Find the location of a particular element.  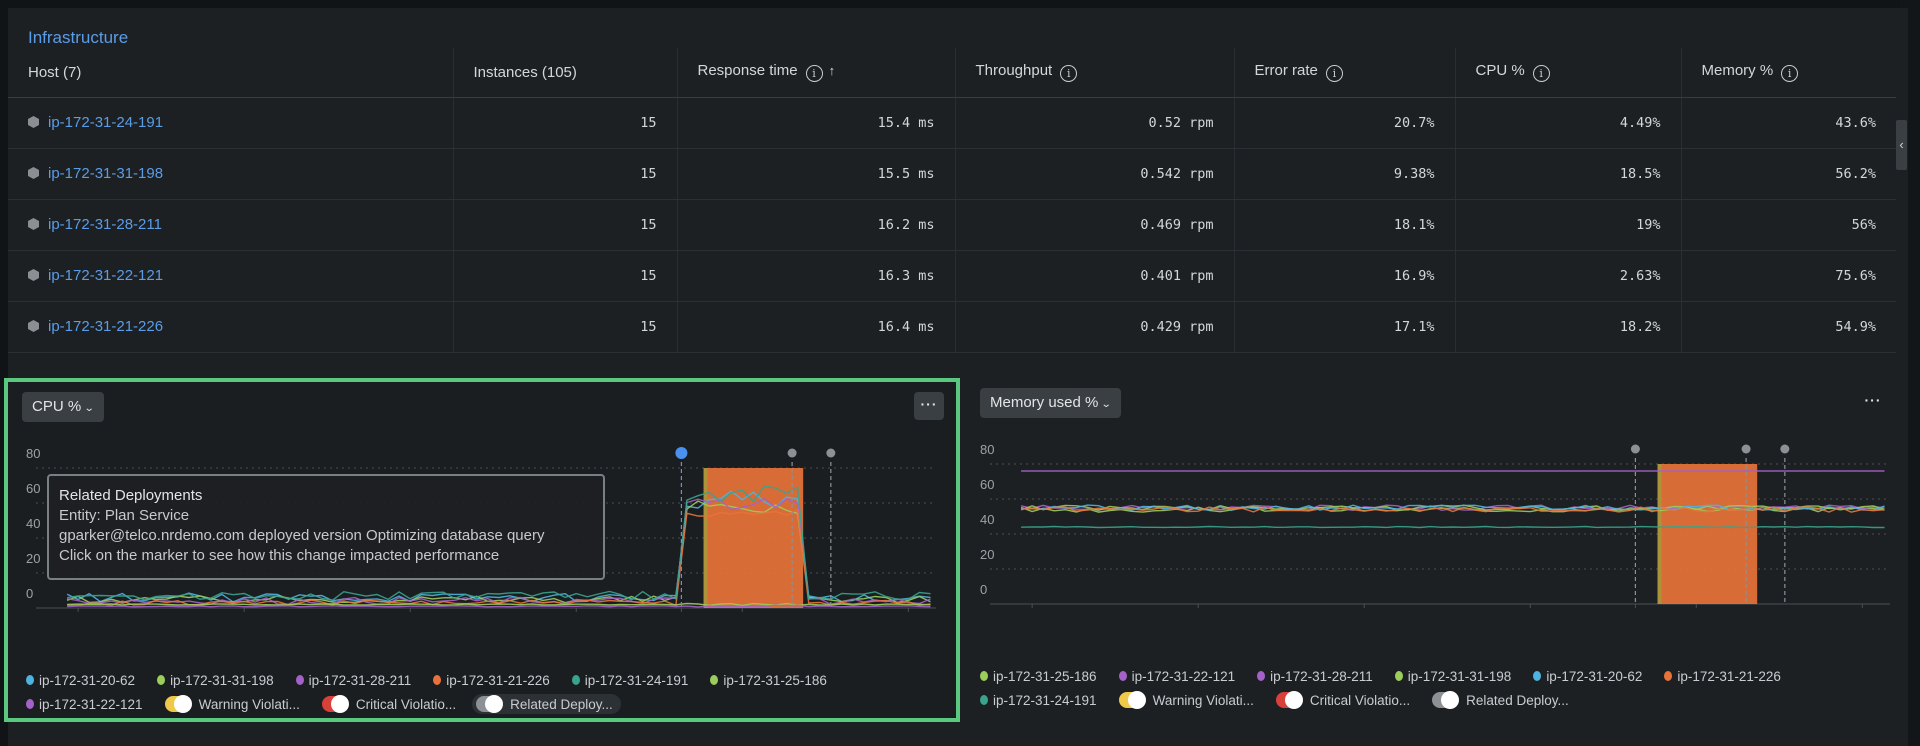

memory-metric-select: Memory used % ⌄ is located at coordinates (1050, 403).